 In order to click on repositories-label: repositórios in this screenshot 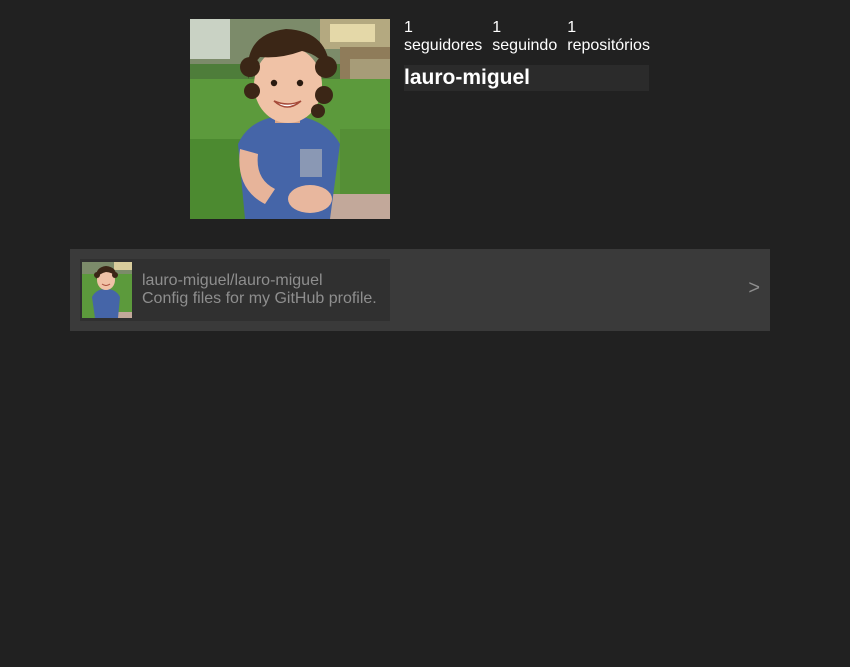, I will do `click(608, 45)`.